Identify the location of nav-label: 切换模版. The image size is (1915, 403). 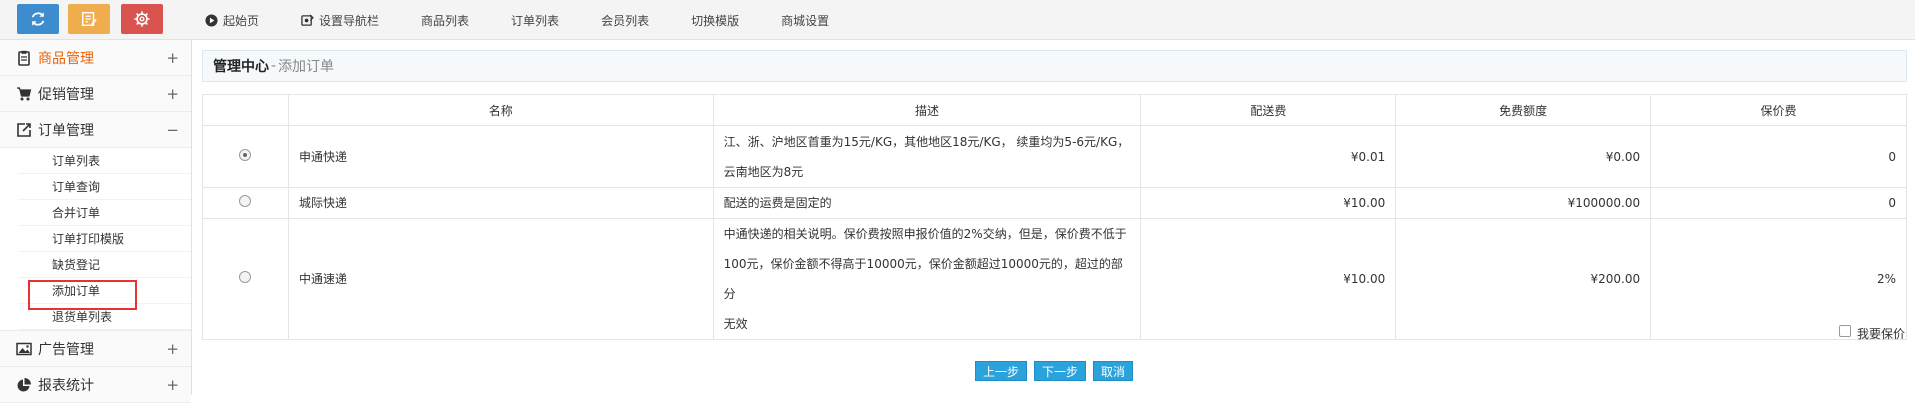
(715, 20).